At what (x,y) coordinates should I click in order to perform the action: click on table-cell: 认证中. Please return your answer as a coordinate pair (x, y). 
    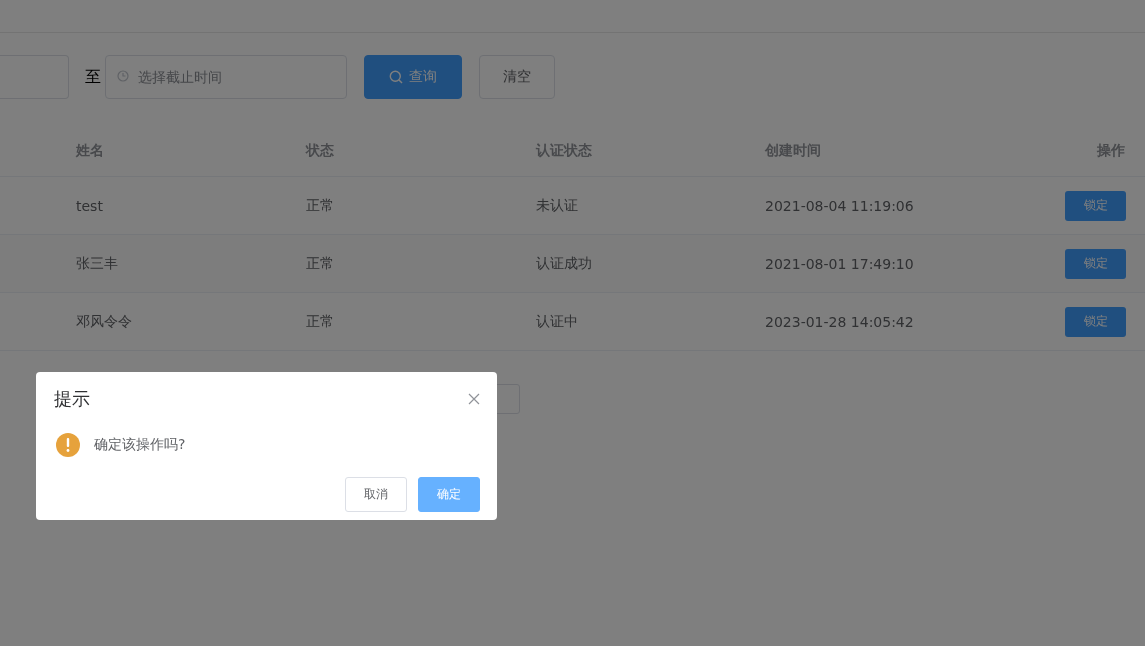
    Looking at the image, I should click on (557, 321).